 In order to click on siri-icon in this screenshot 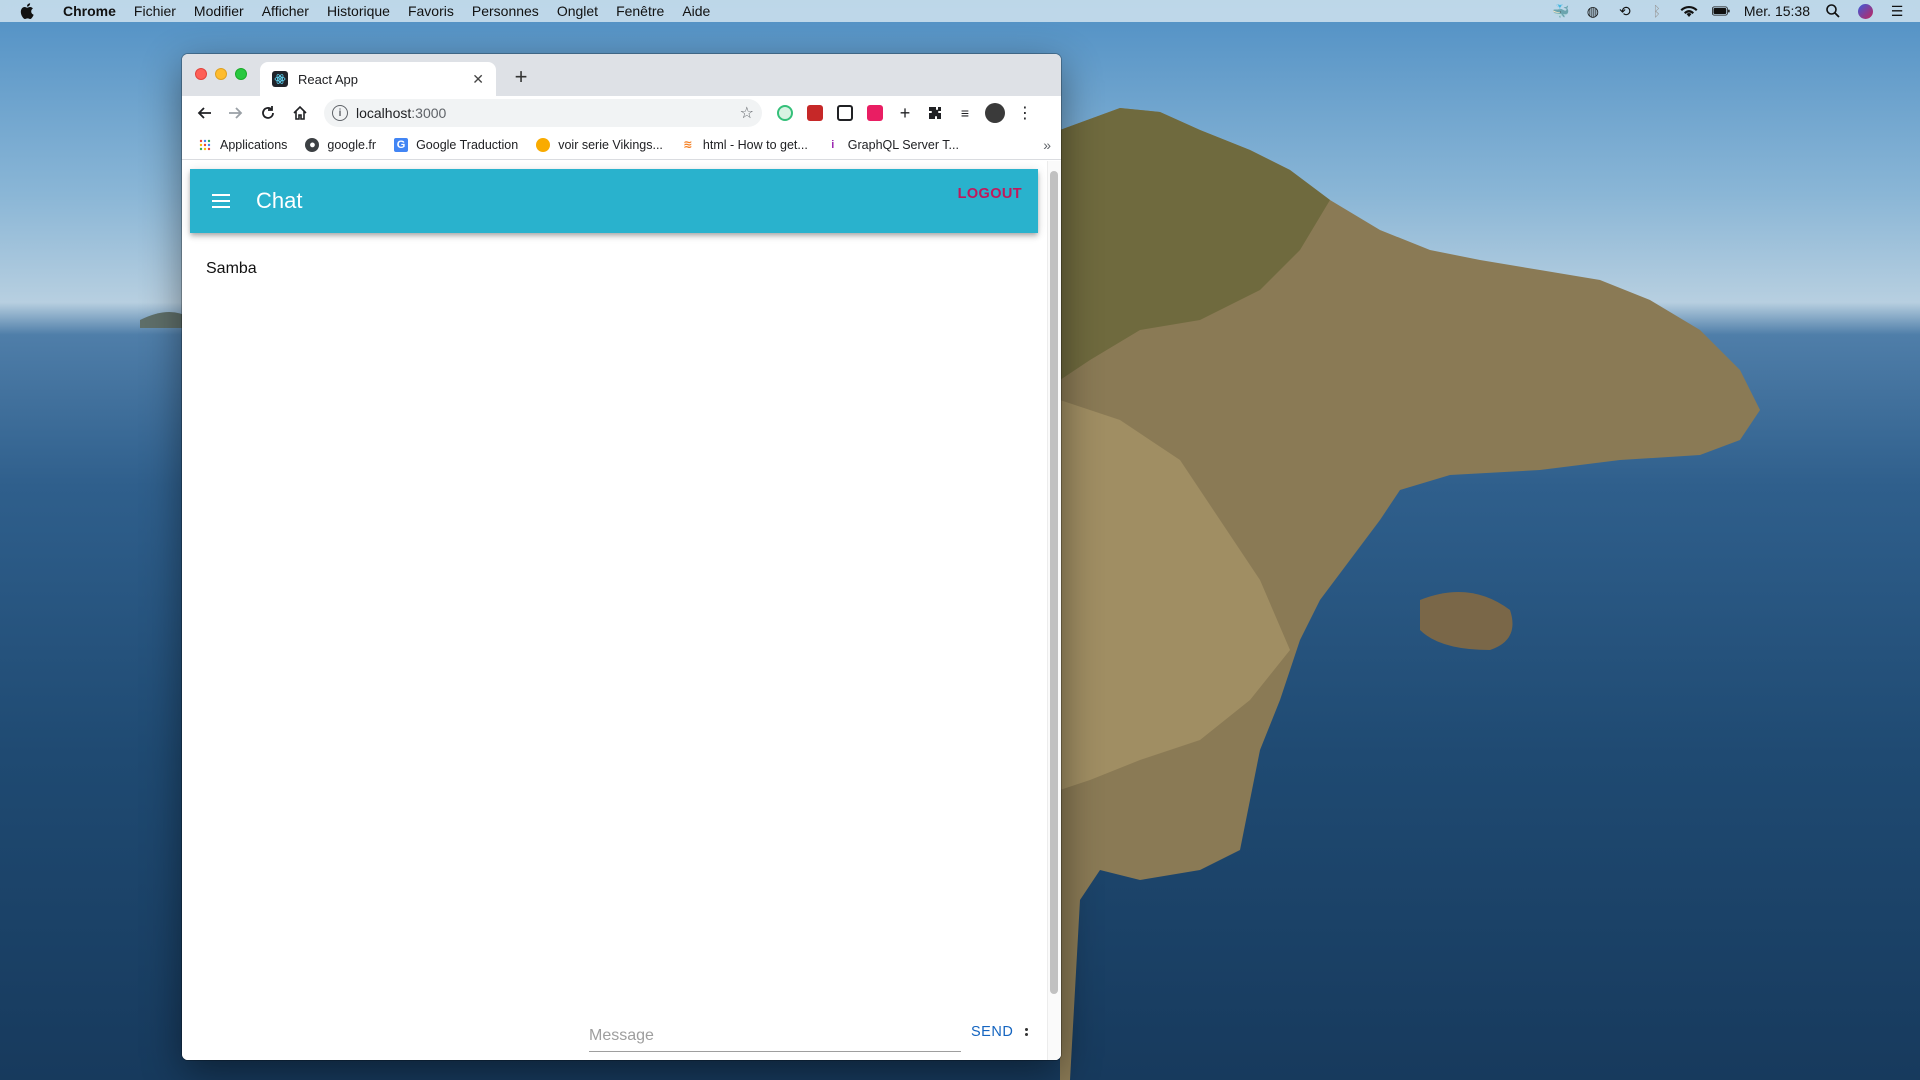, I will do `click(1865, 11)`.